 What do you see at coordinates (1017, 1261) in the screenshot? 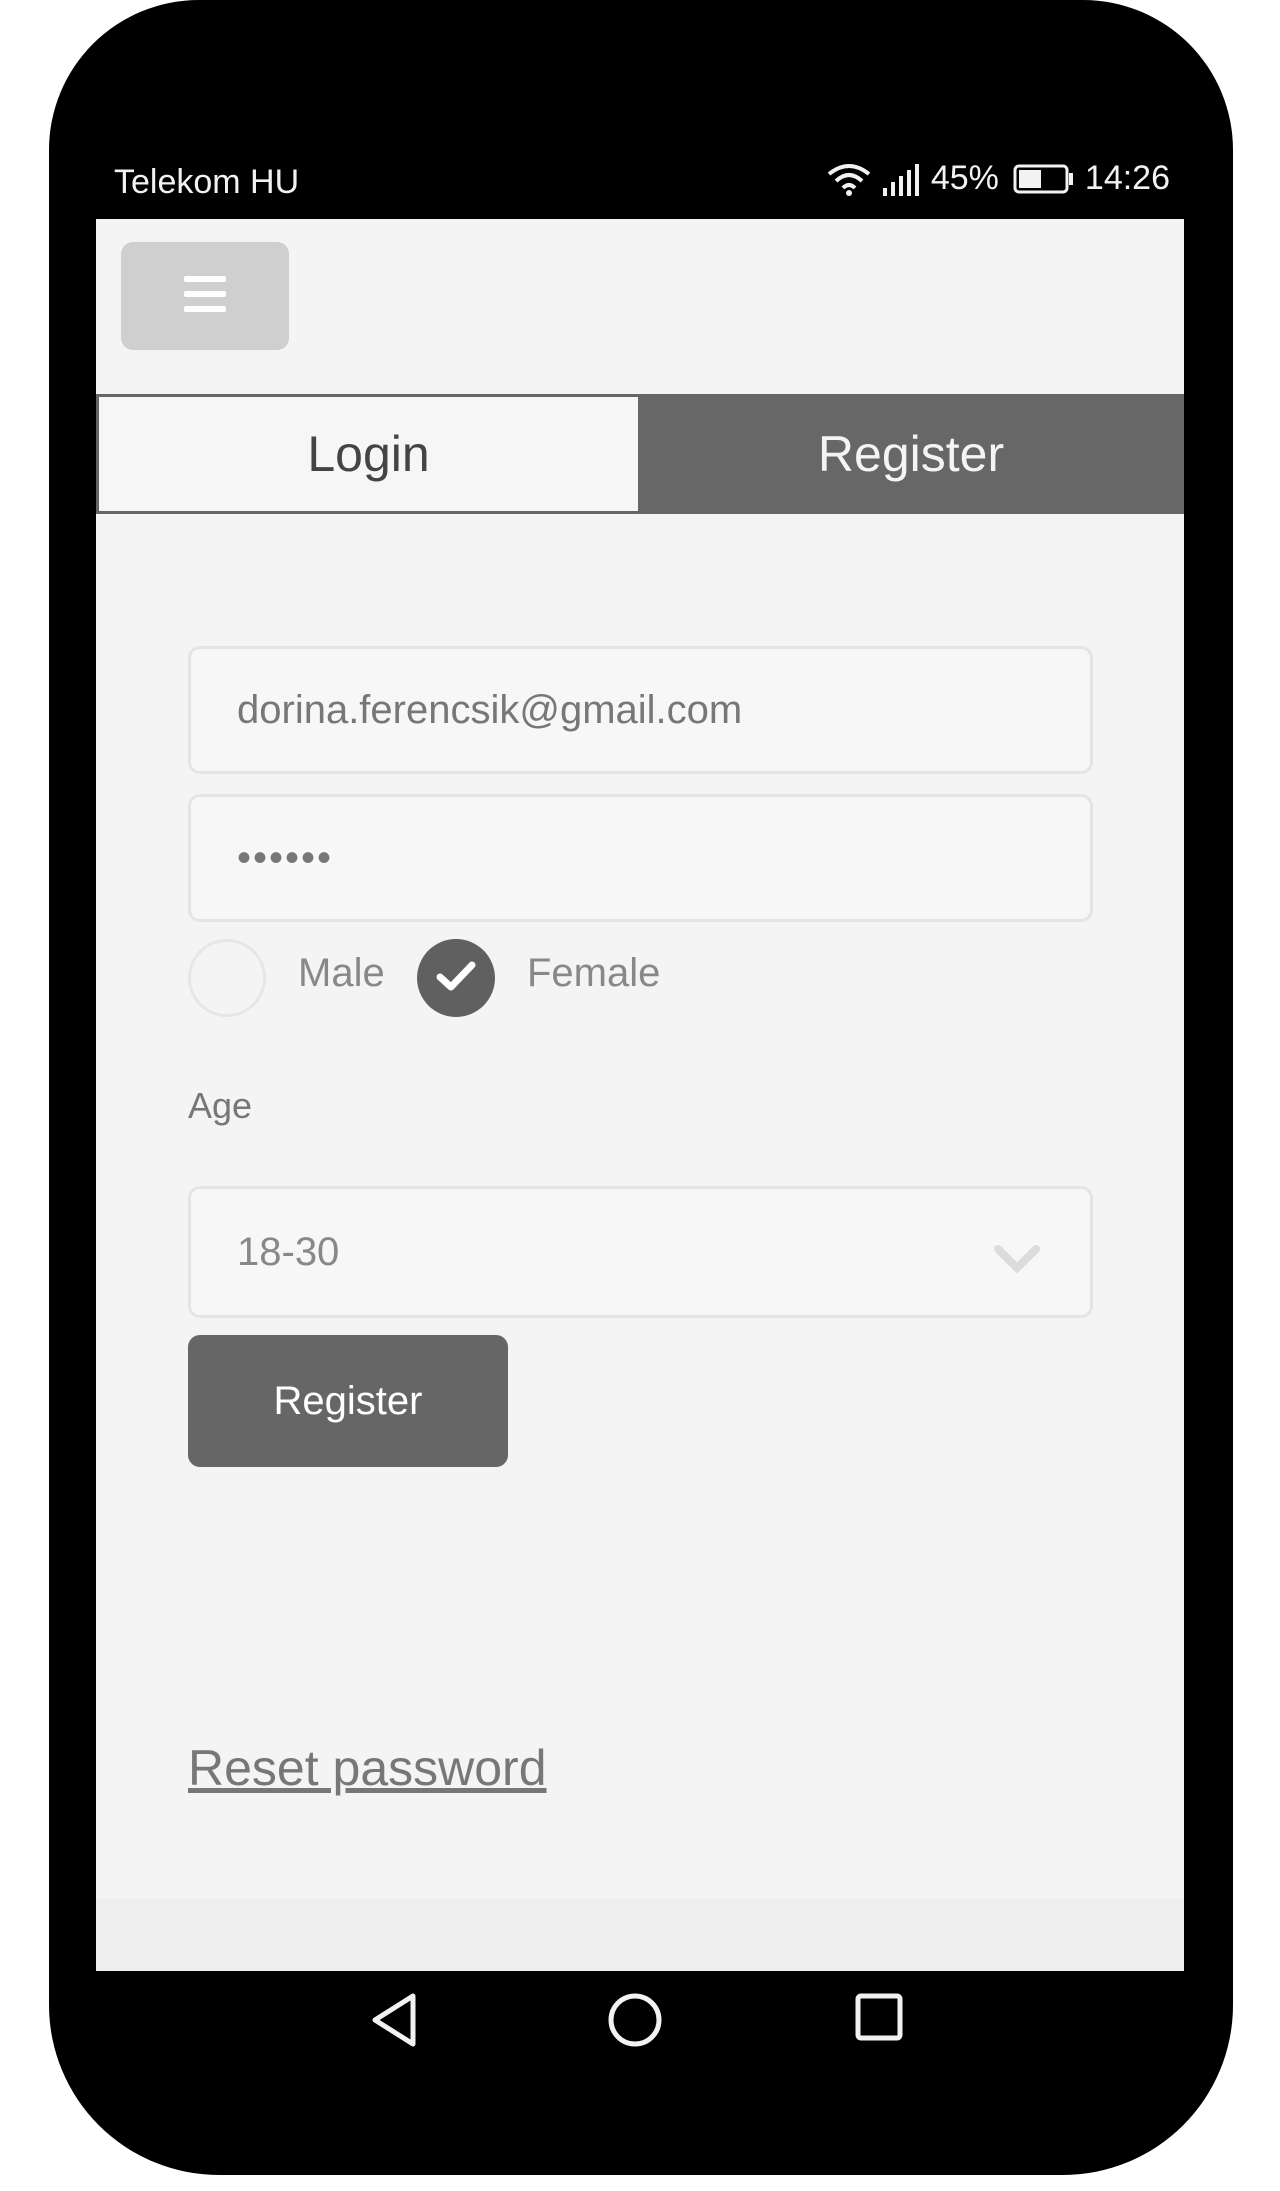
I see `chevron-down-icon` at bounding box center [1017, 1261].